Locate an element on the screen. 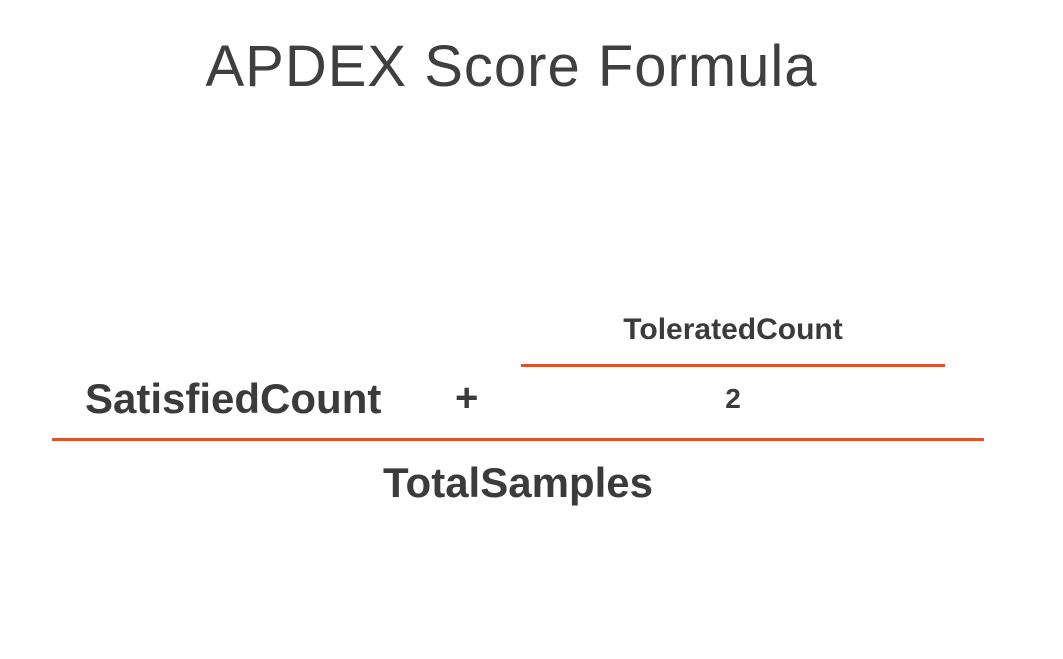 The image size is (1063, 659). inner-fraction-bar is located at coordinates (733, 365).